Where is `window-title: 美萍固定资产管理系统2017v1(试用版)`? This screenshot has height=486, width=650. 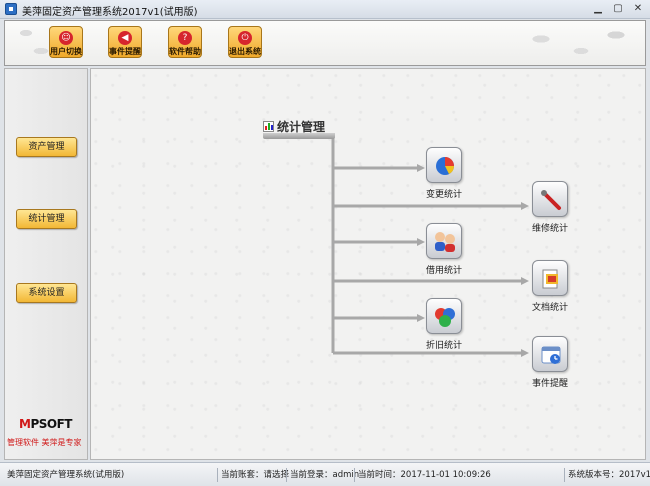 window-title: 美萍固定资产管理系统2017v1(试用版) is located at coordinates (110, 12).